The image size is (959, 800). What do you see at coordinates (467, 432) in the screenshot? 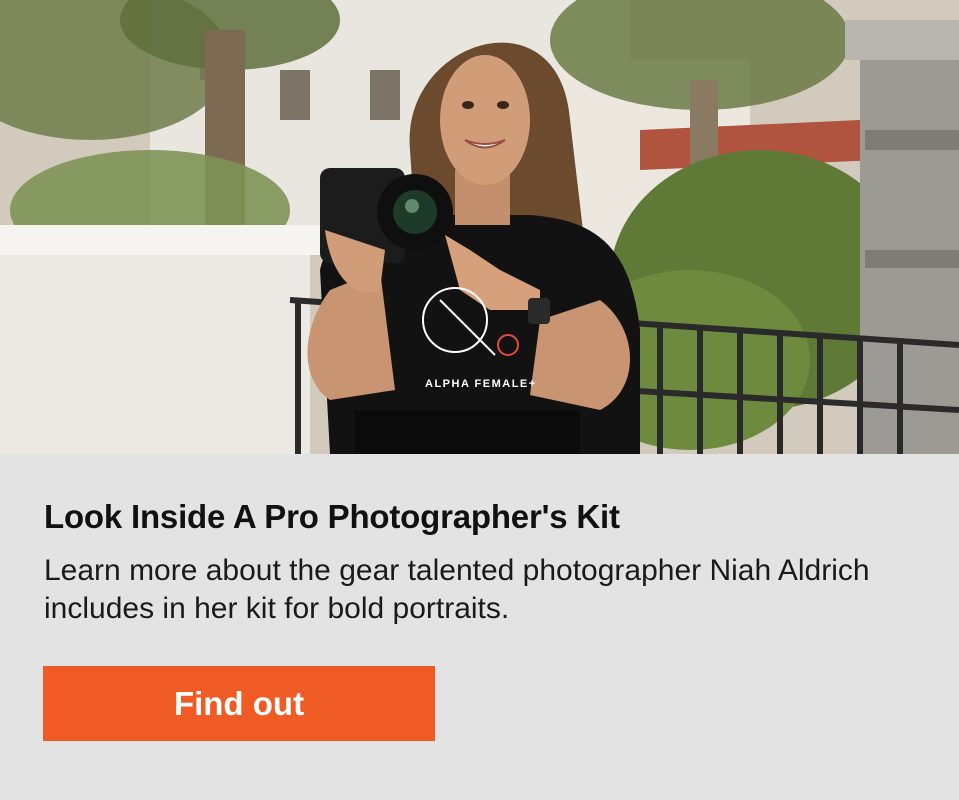
I see `person-pants` at bounding box center [467, 432].